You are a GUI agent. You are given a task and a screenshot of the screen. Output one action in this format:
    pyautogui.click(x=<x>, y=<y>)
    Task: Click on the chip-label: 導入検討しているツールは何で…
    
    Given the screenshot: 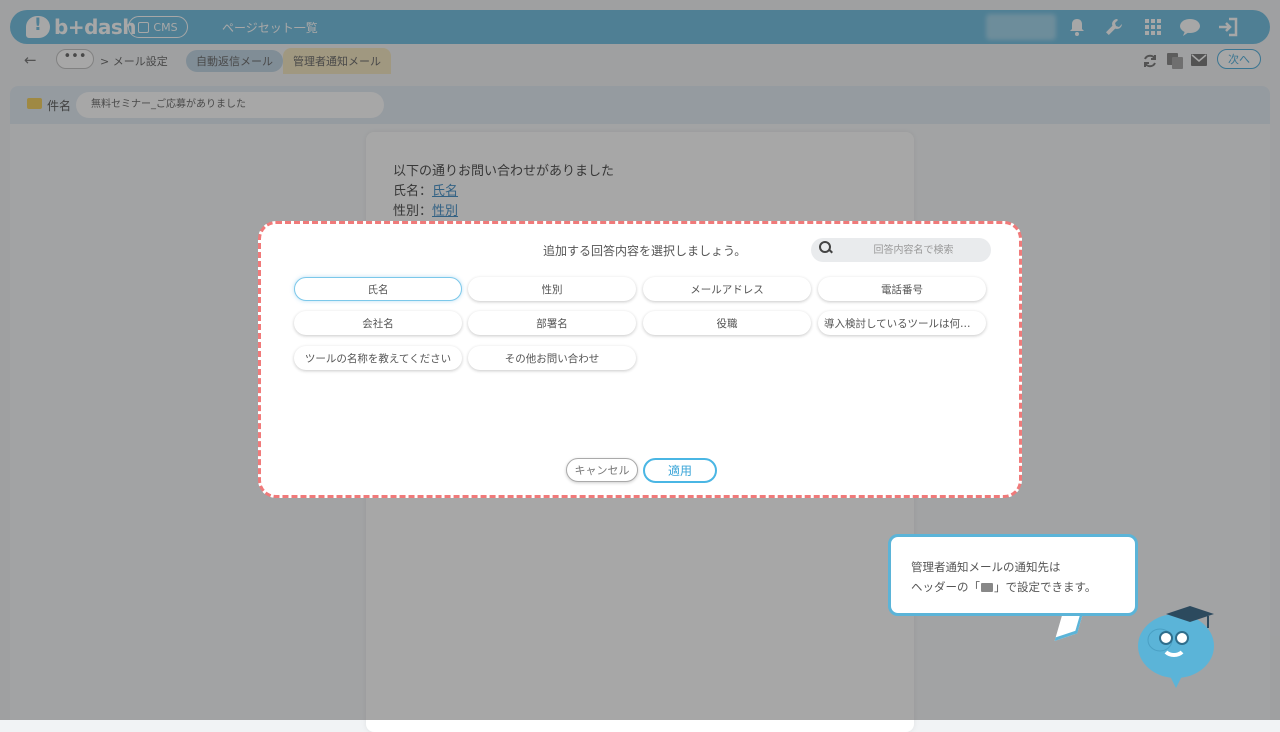 What is the action you would take?
    pyautogui.click(x=902, y=323)
    